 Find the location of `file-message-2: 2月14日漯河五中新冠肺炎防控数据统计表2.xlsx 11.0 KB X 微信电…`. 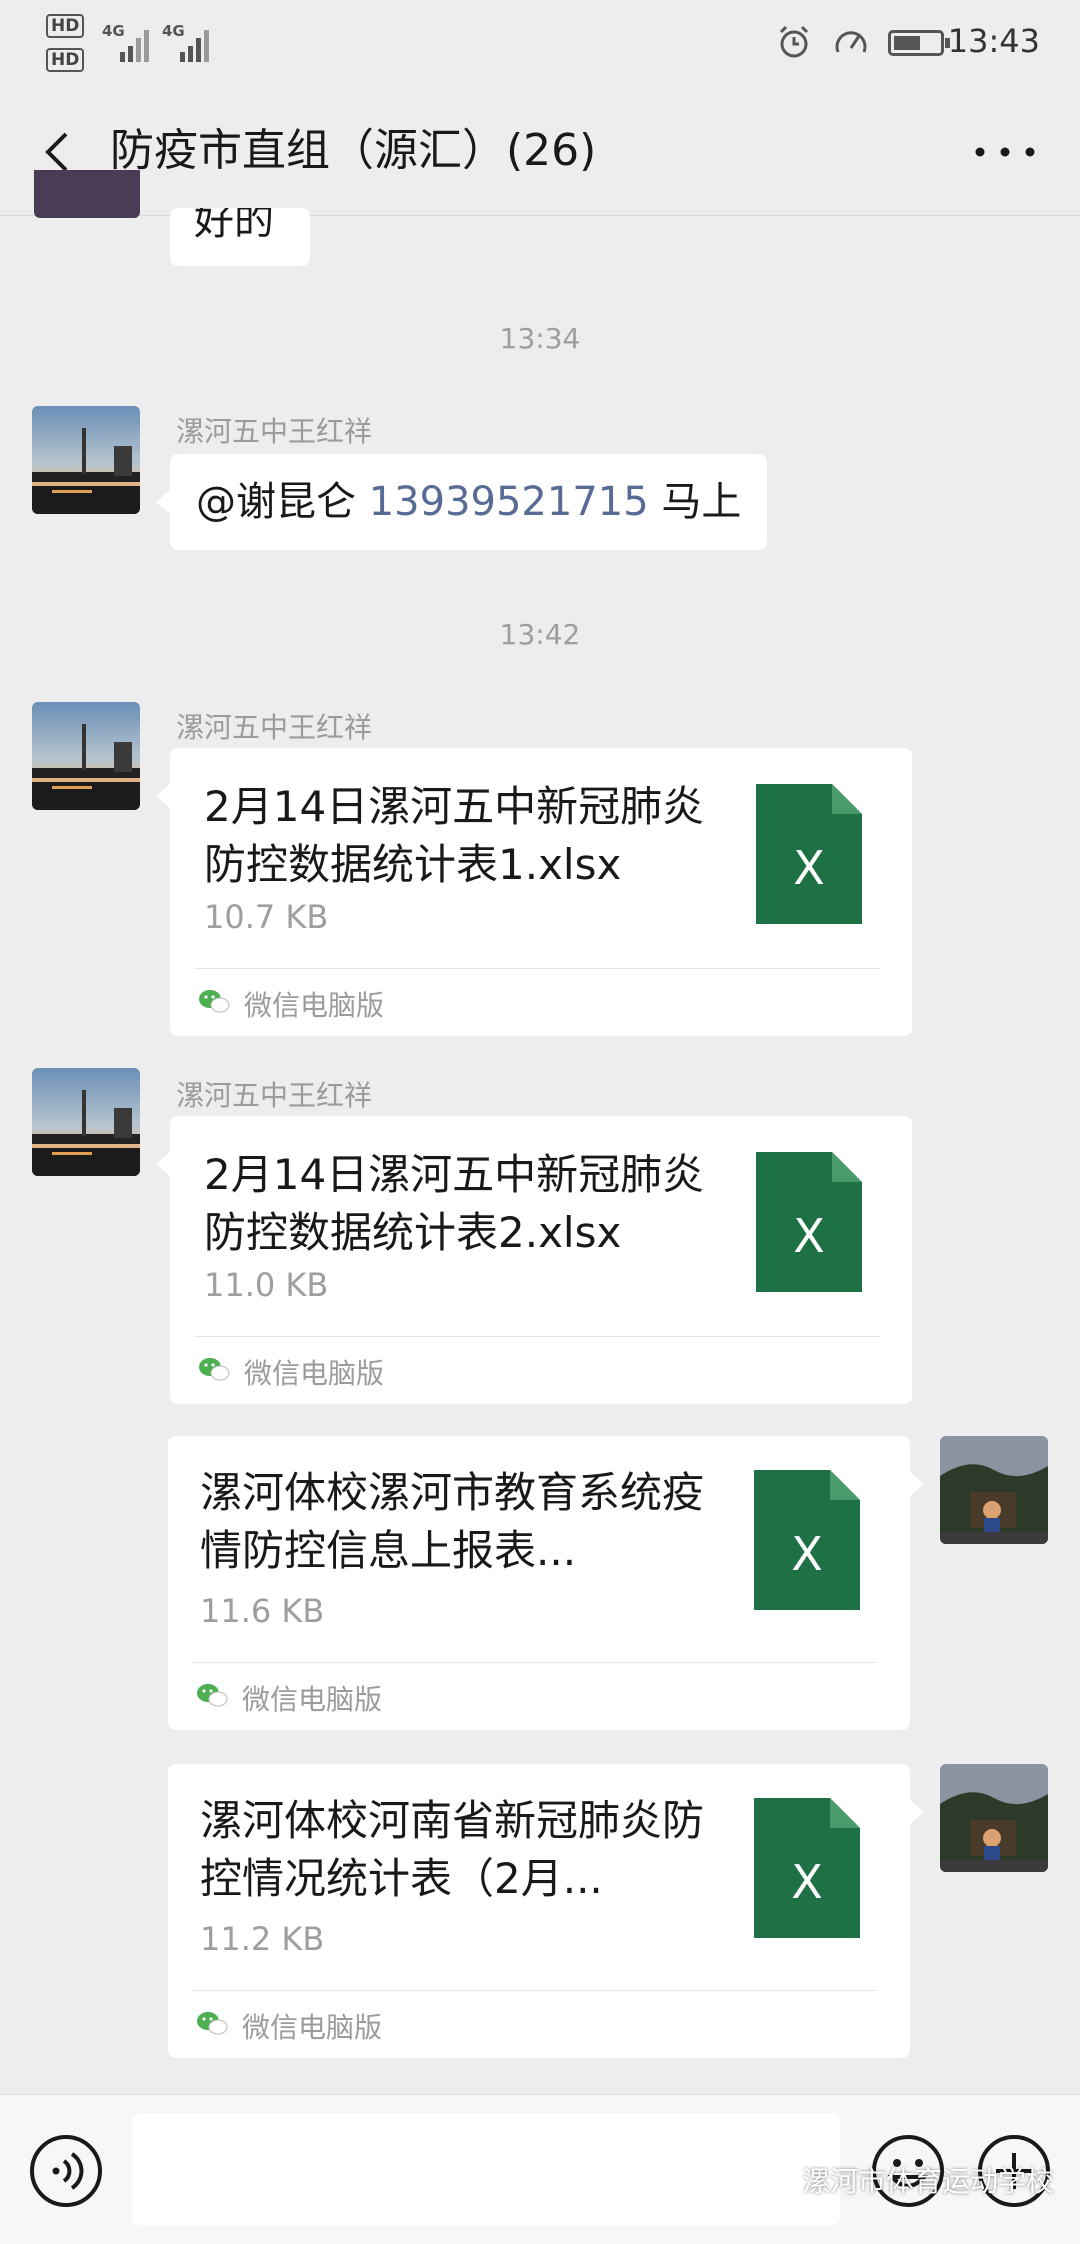

file-message-2: 2月14日漯河五中新冠肺炎防控数据统计表2.xlsx 11.0 KB X 微信电… is located at coordinates (534, 1260).